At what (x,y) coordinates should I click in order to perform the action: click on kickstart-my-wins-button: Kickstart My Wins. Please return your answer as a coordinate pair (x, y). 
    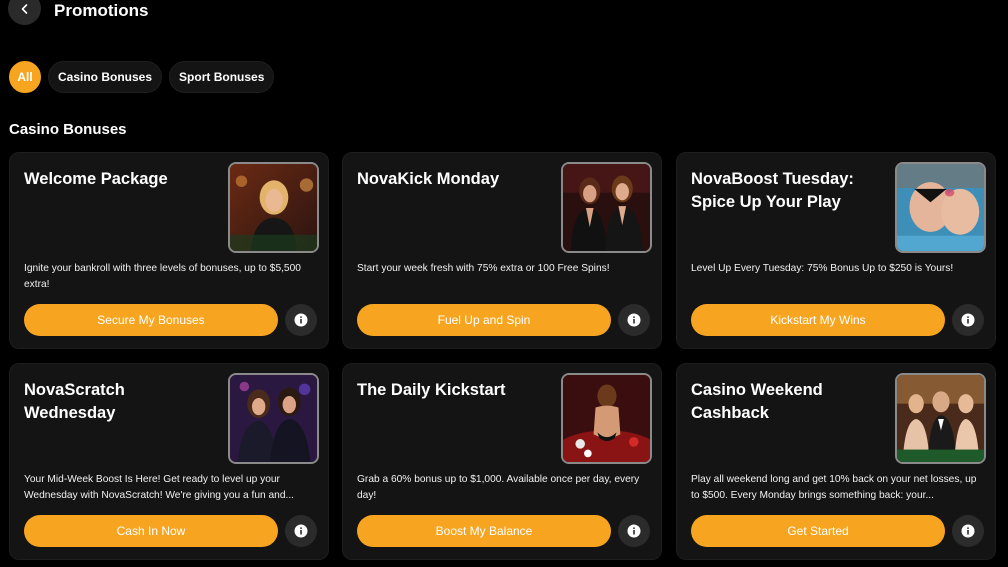
    Looking at the image, I should click on (818, 320).